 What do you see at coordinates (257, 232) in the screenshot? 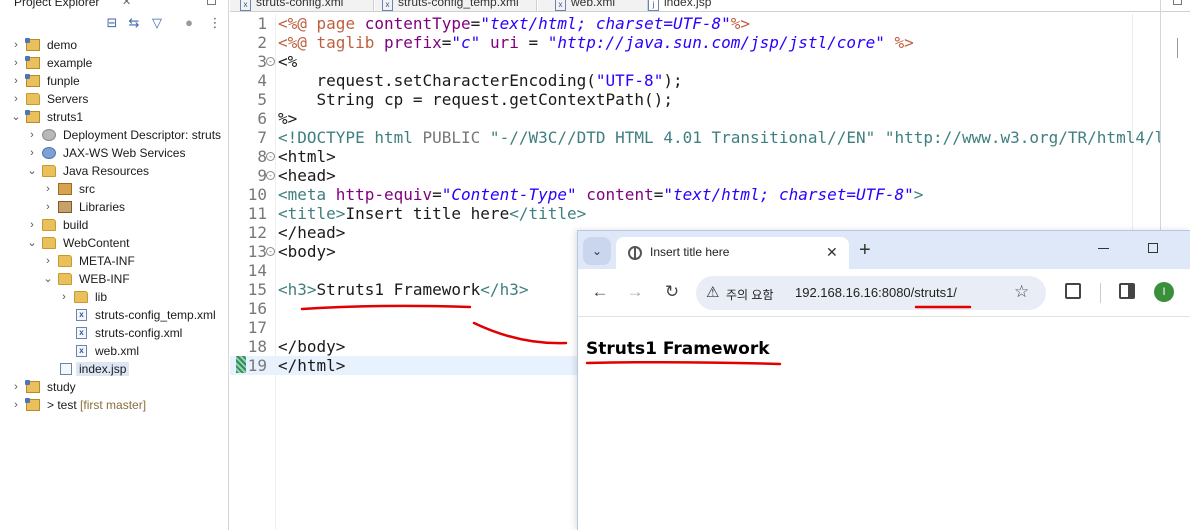
I see `line-number: 12` at bounding box center [257, 232].